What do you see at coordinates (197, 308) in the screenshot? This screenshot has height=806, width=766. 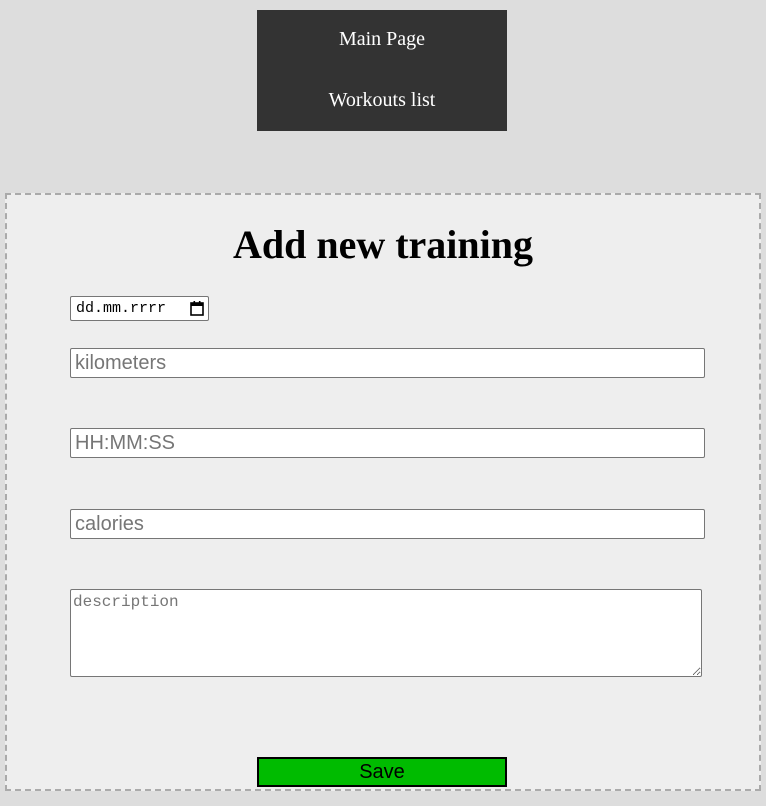 I see `calendar-icon` at bounding box center [197, 308].